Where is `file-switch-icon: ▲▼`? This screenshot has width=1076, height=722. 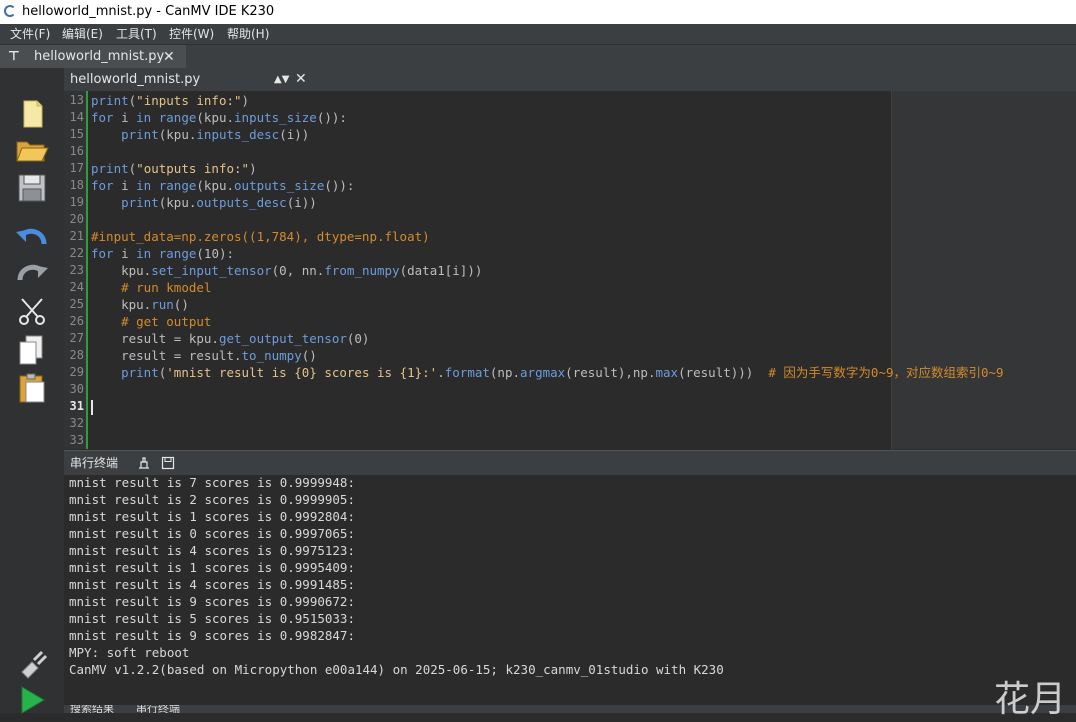 file-switch-icon: ▲▼ is located at coordinates (281, 79).